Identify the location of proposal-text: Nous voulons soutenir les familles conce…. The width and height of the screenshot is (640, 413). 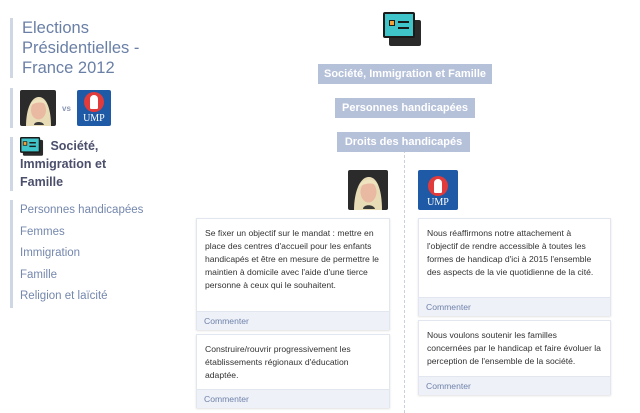
(514, 348).